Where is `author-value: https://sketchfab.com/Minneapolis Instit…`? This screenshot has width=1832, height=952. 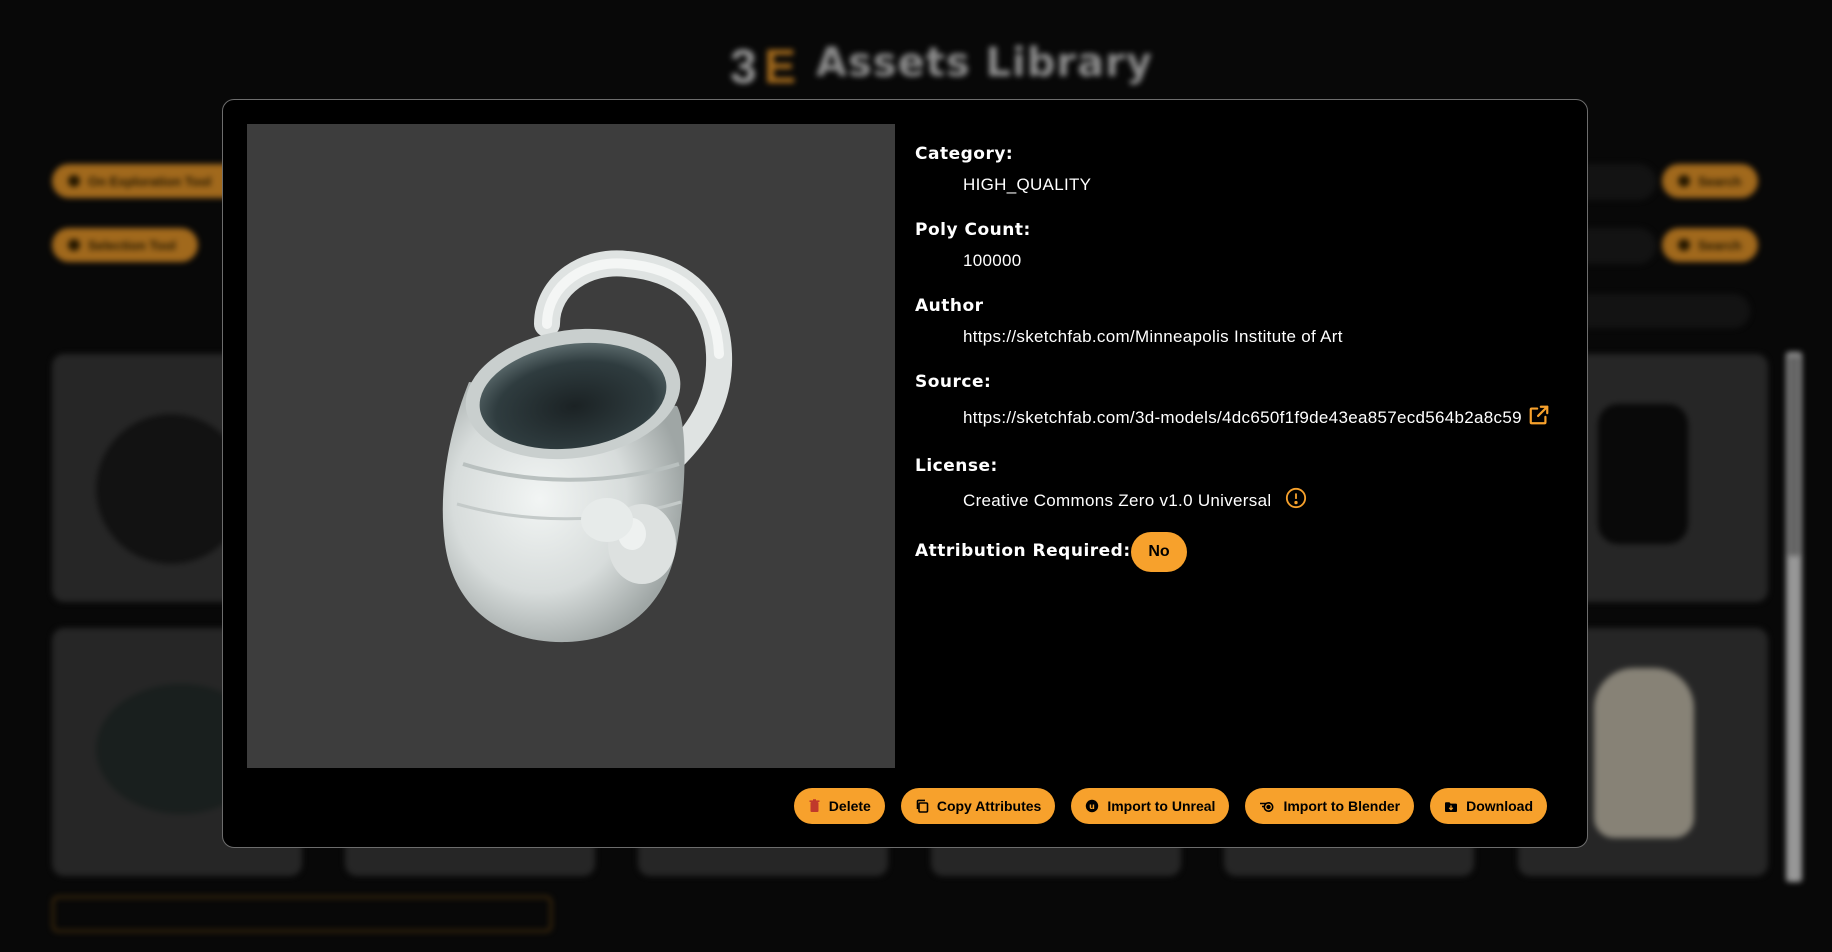 author-value: https://sketchfab.com/Minneapolis Instit… is located at coordinates (1153, 336).